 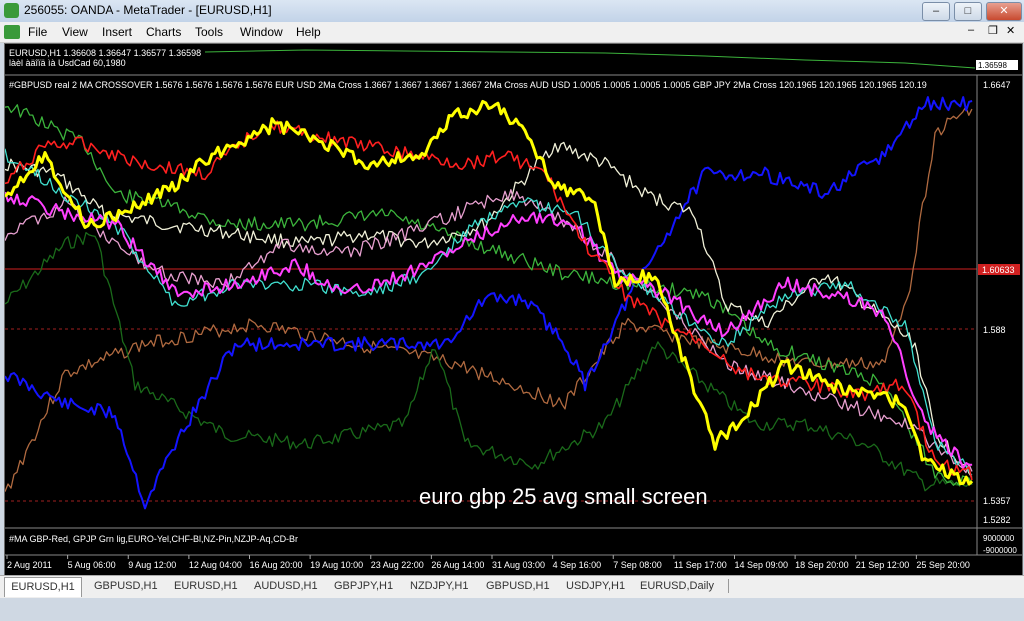 What do you see at coordinates (998, 270) in the screenshot?
I see `red-price-label: 1.60633` at bounding box center [998, 270].